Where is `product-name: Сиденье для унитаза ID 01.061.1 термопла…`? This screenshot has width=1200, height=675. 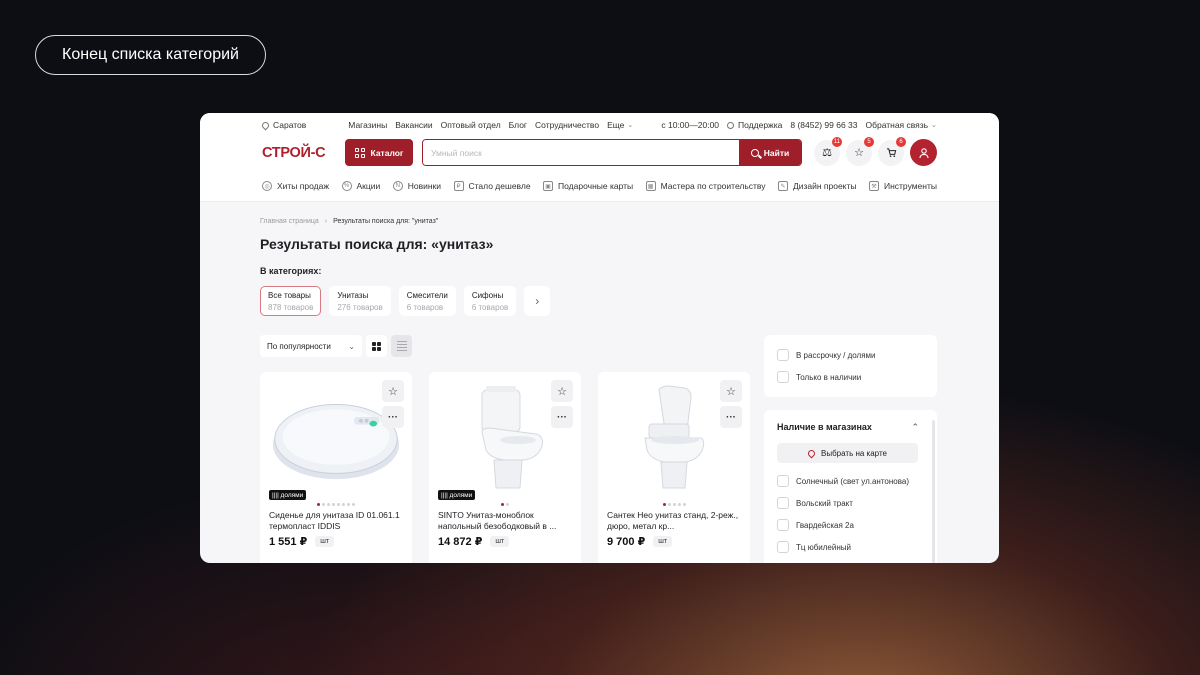 product-name: Сиденье для унитаза ID 01.061.1 термопла… is located at coordinates (336, 521).